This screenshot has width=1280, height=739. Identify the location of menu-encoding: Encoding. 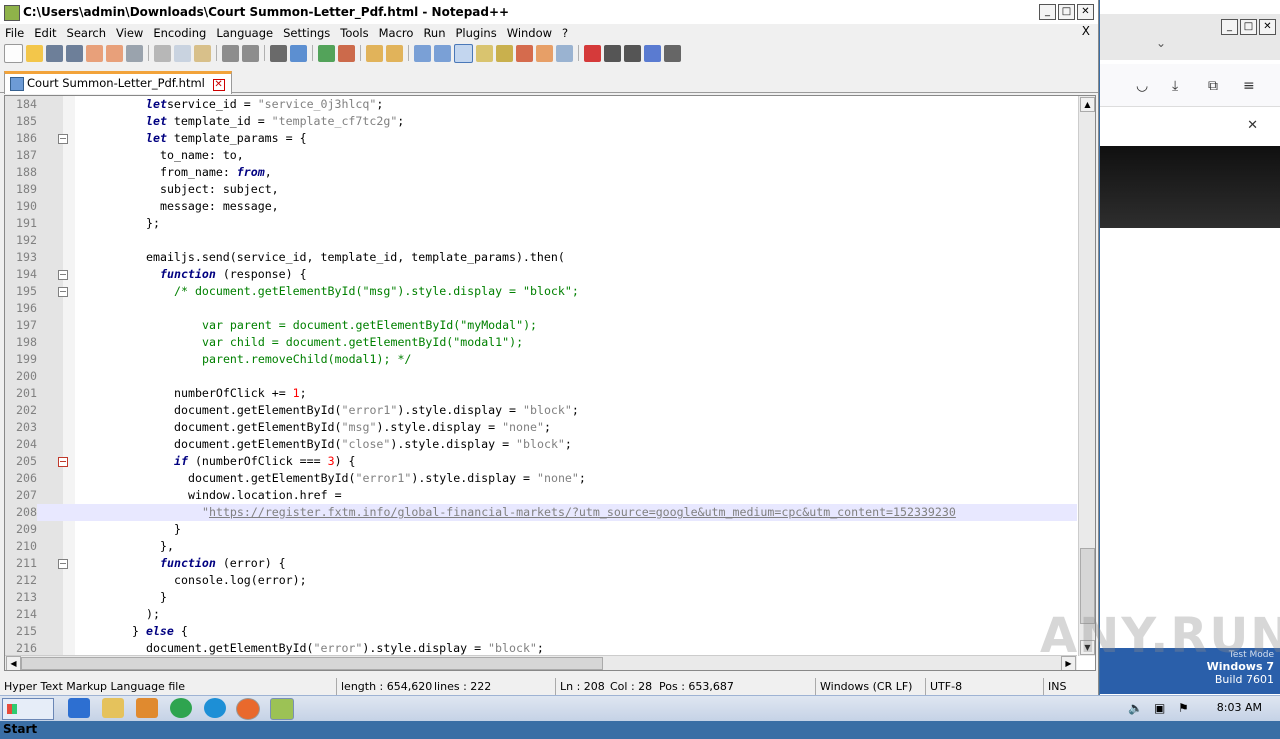
(179, 33).